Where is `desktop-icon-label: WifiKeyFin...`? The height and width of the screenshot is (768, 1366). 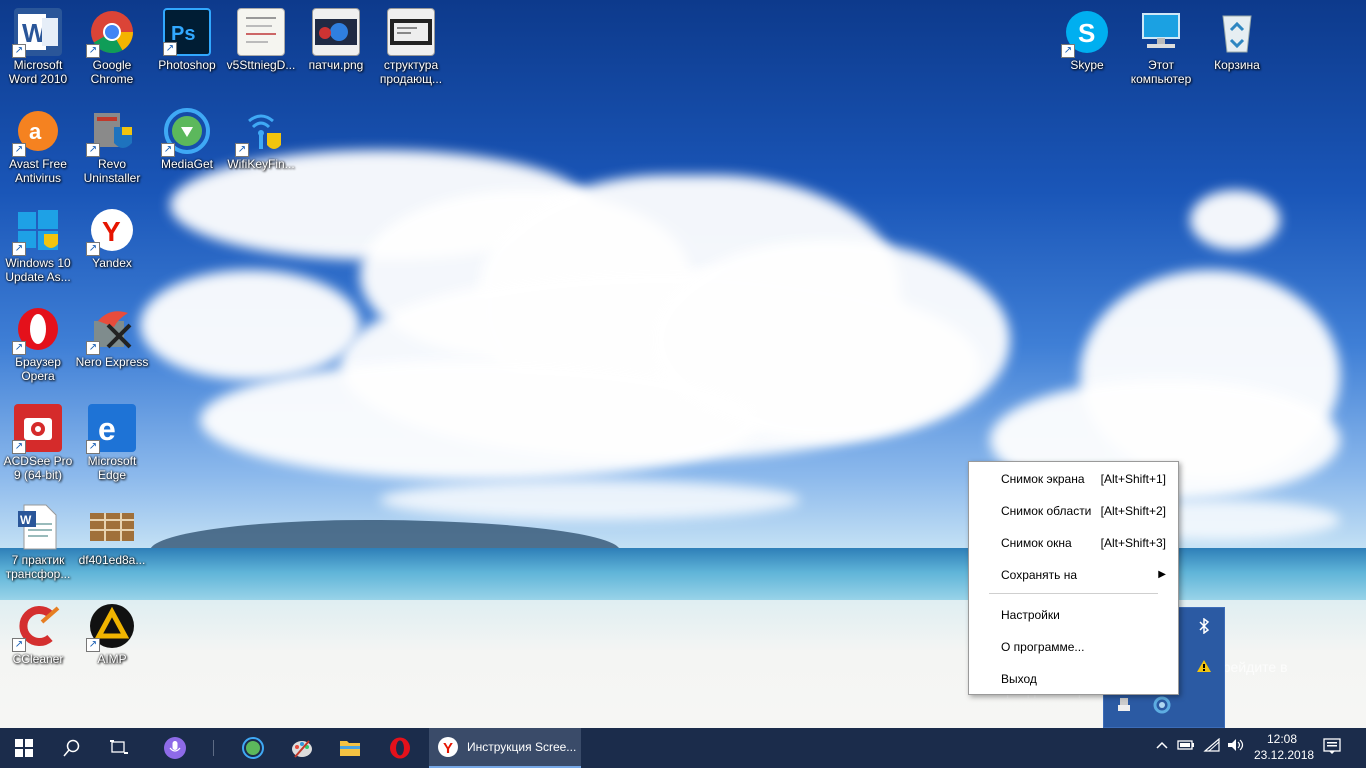 desktop-icon-label: WifiKeyFin... is located at coordinates (261, 164).